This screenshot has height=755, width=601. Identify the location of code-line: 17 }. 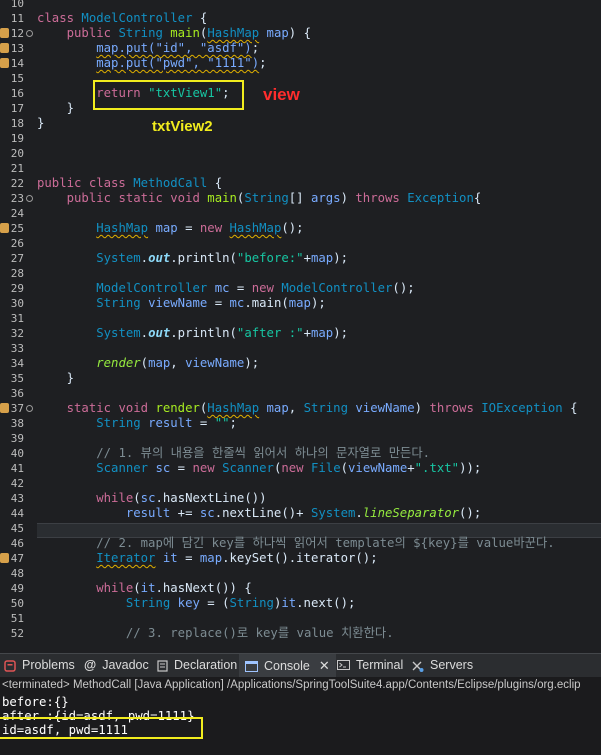
(300, 108).